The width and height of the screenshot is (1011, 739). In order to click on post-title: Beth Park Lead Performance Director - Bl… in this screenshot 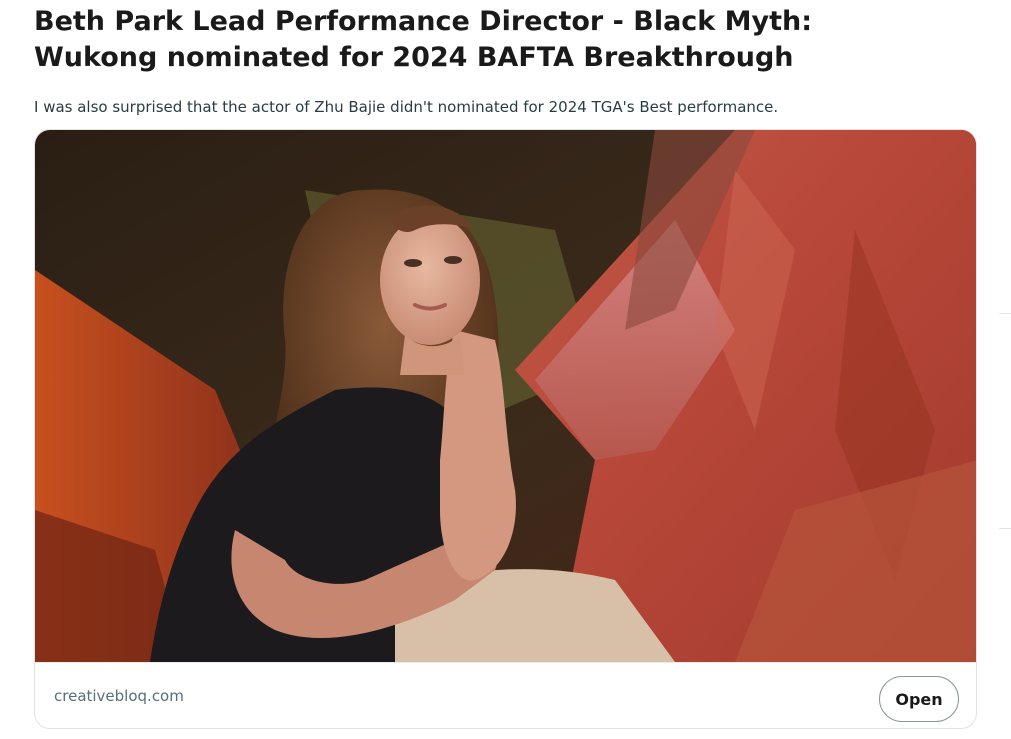, I will do `click(484, 40)`.